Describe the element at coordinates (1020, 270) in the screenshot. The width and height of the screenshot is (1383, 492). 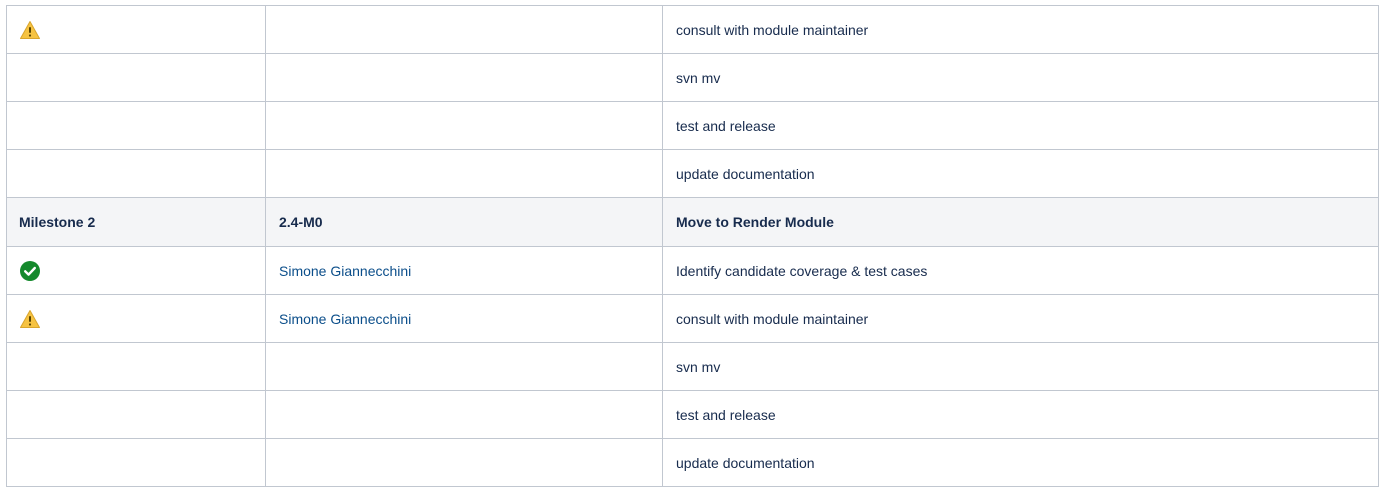
I see `task-cell: Identify candidate coverage & test cases` at that location.